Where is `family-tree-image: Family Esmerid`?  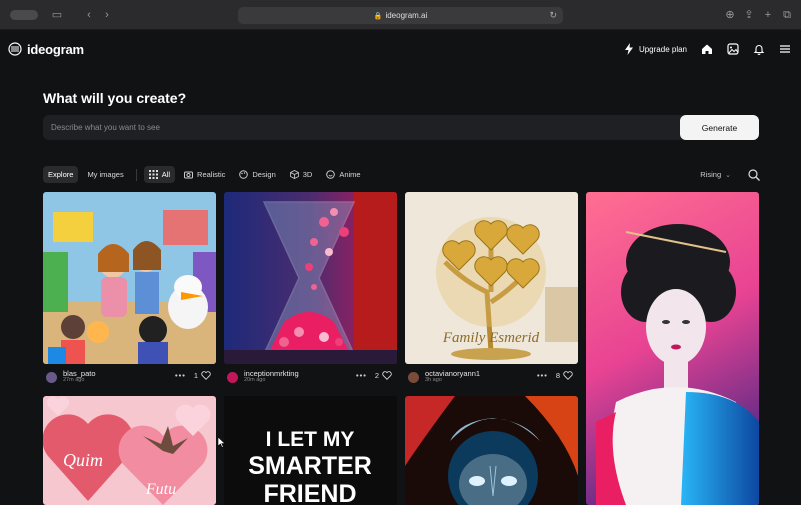
family-tree-image: Family Esmerid is located at coordinates (491, 278).